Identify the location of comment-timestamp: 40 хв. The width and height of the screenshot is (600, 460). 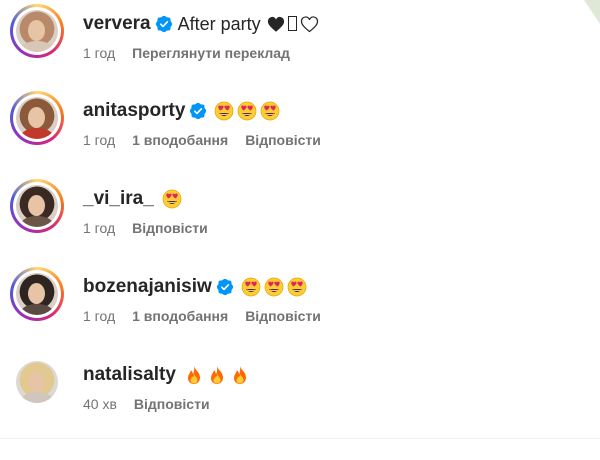
(100, 404).